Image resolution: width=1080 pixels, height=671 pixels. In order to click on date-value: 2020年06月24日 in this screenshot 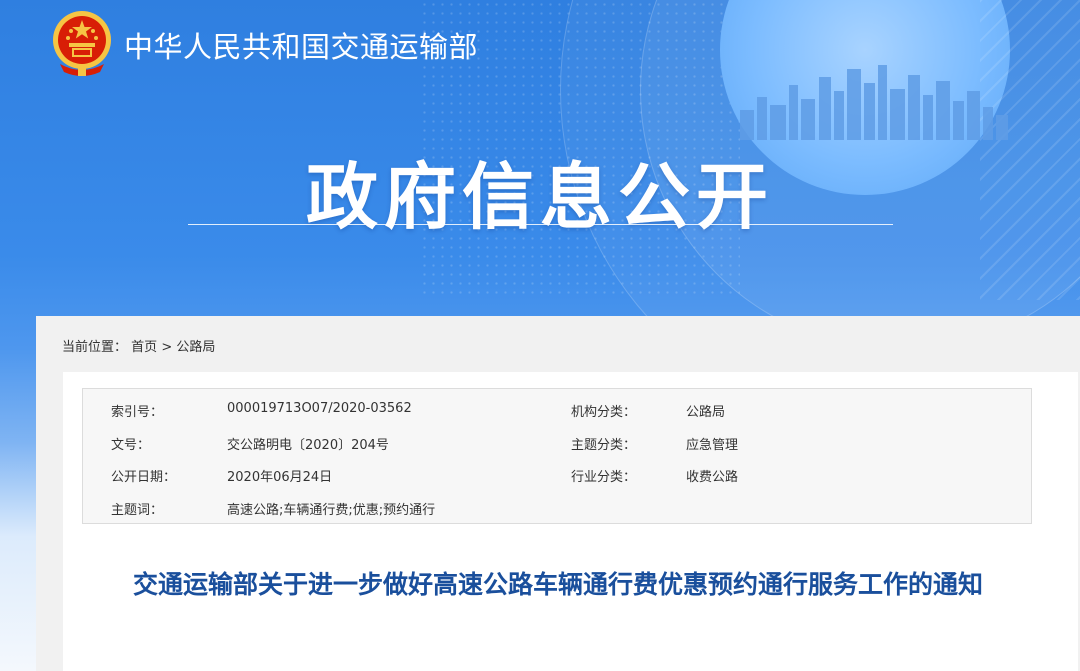, I will do `click(280, 477)`.